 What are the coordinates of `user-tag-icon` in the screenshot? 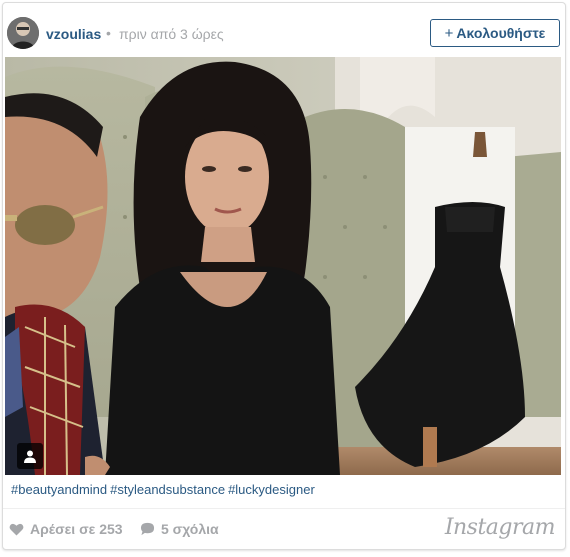 It's located at (30, 456).